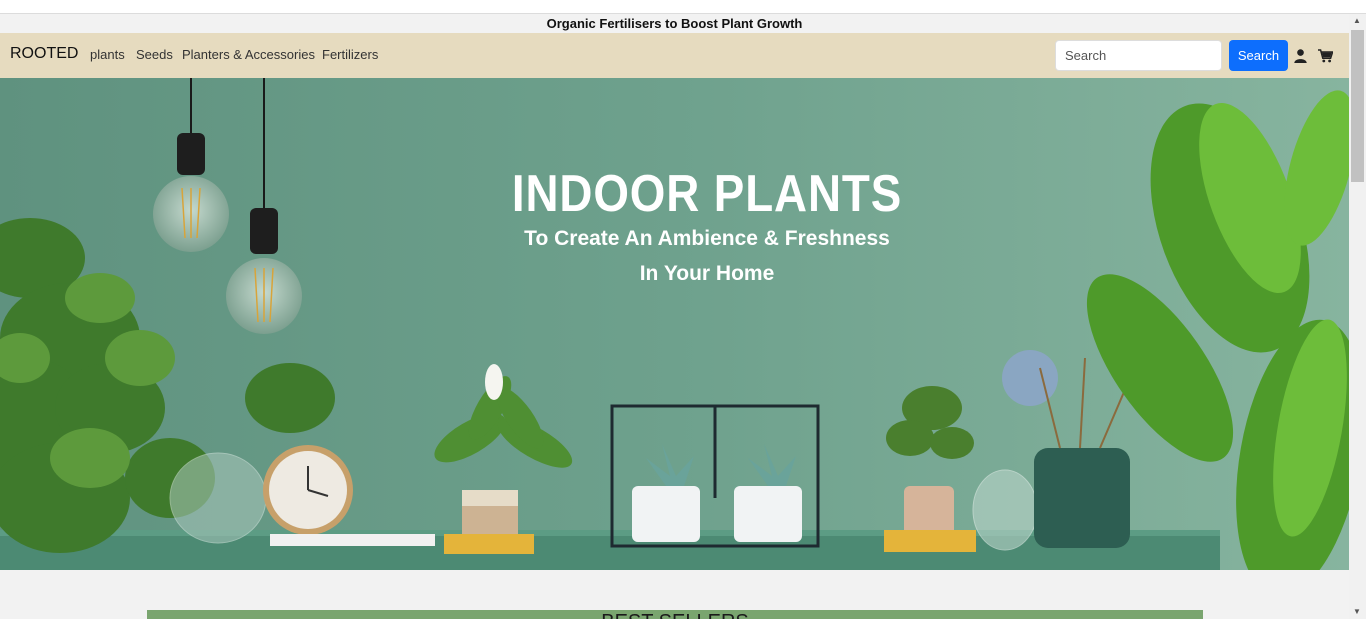 This screenshot has width=1366, height=619. Describe the element at coordinates (1357, 20) in the screenshot. I see `scroll-up-icon: ▲` at that location.